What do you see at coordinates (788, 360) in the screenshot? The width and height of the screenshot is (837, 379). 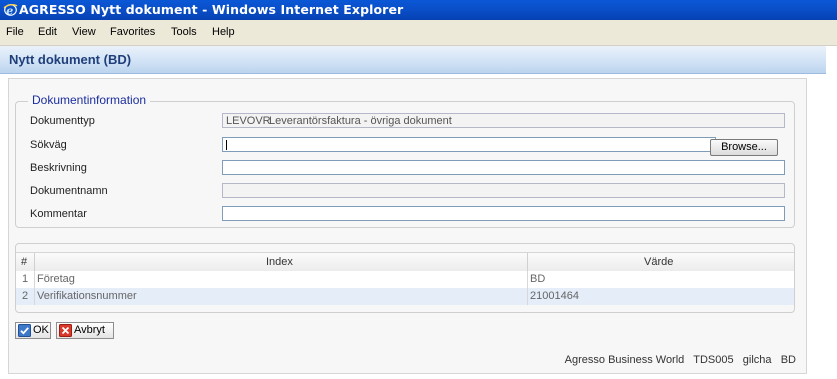 I see `status-company: BD` at bounding box center [788, 360].